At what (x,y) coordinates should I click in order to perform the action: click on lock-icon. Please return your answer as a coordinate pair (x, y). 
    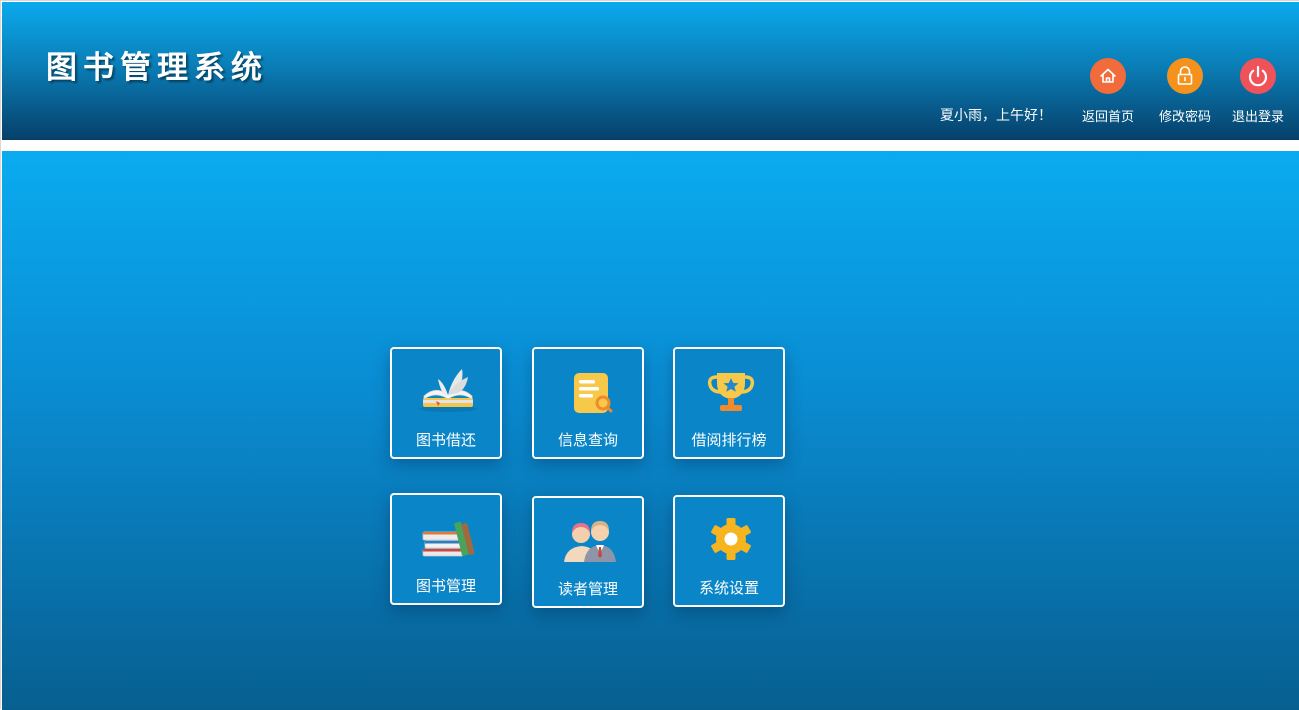
    Looking at the image, I should click on (1185, 76).